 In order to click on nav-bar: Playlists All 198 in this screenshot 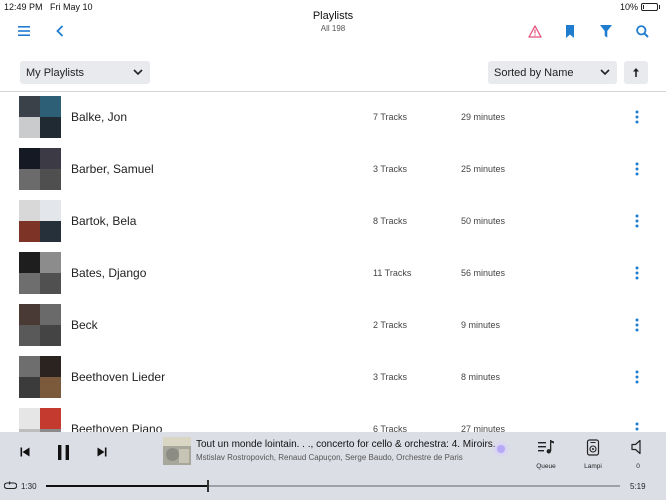, I will do `click(333, 29)`.